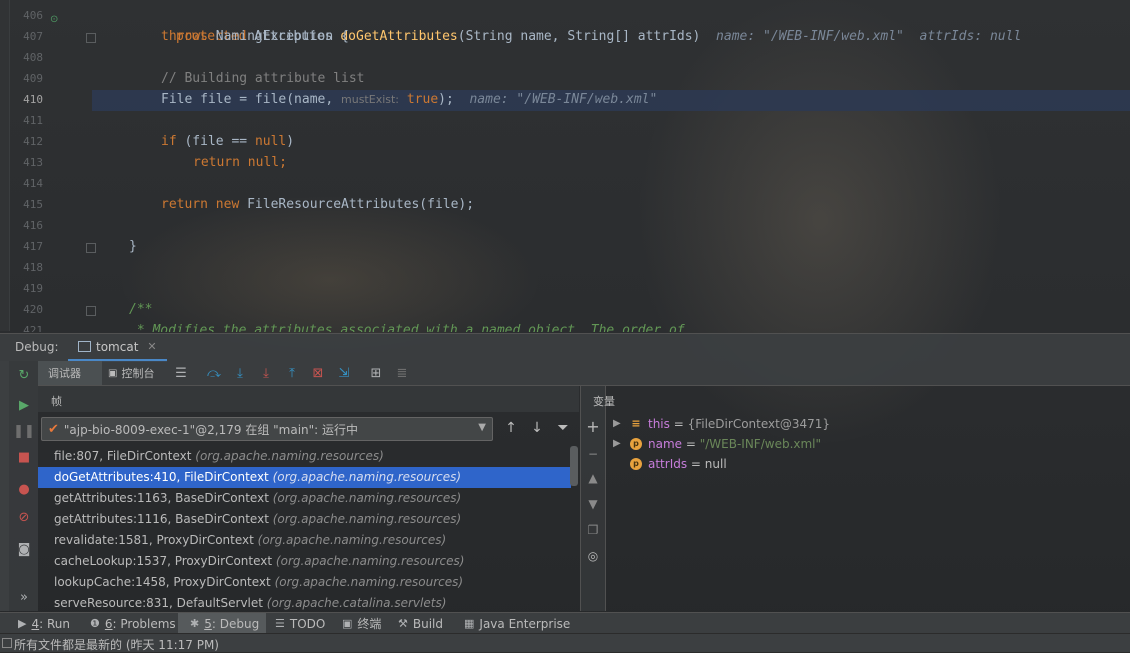  Describe the element at coordinates (270, 141) in the screenshot. I see `keyword: null` at that location.